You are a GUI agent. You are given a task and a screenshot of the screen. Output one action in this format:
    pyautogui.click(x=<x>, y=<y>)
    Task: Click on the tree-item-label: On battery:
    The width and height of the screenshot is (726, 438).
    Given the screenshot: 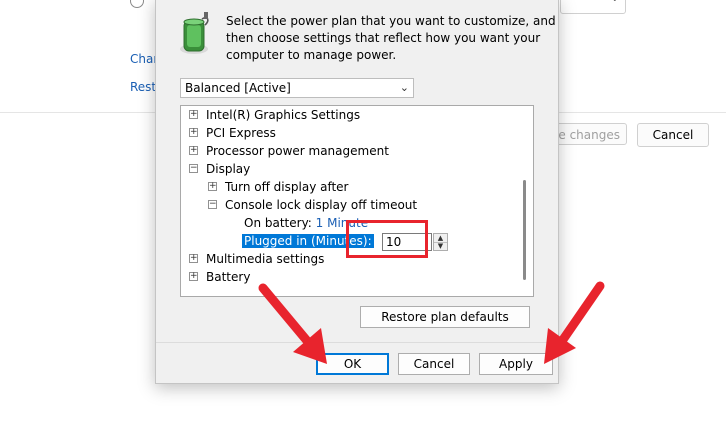 What is the action you would take?
    pyautogui.click(x=278, y=223)
    